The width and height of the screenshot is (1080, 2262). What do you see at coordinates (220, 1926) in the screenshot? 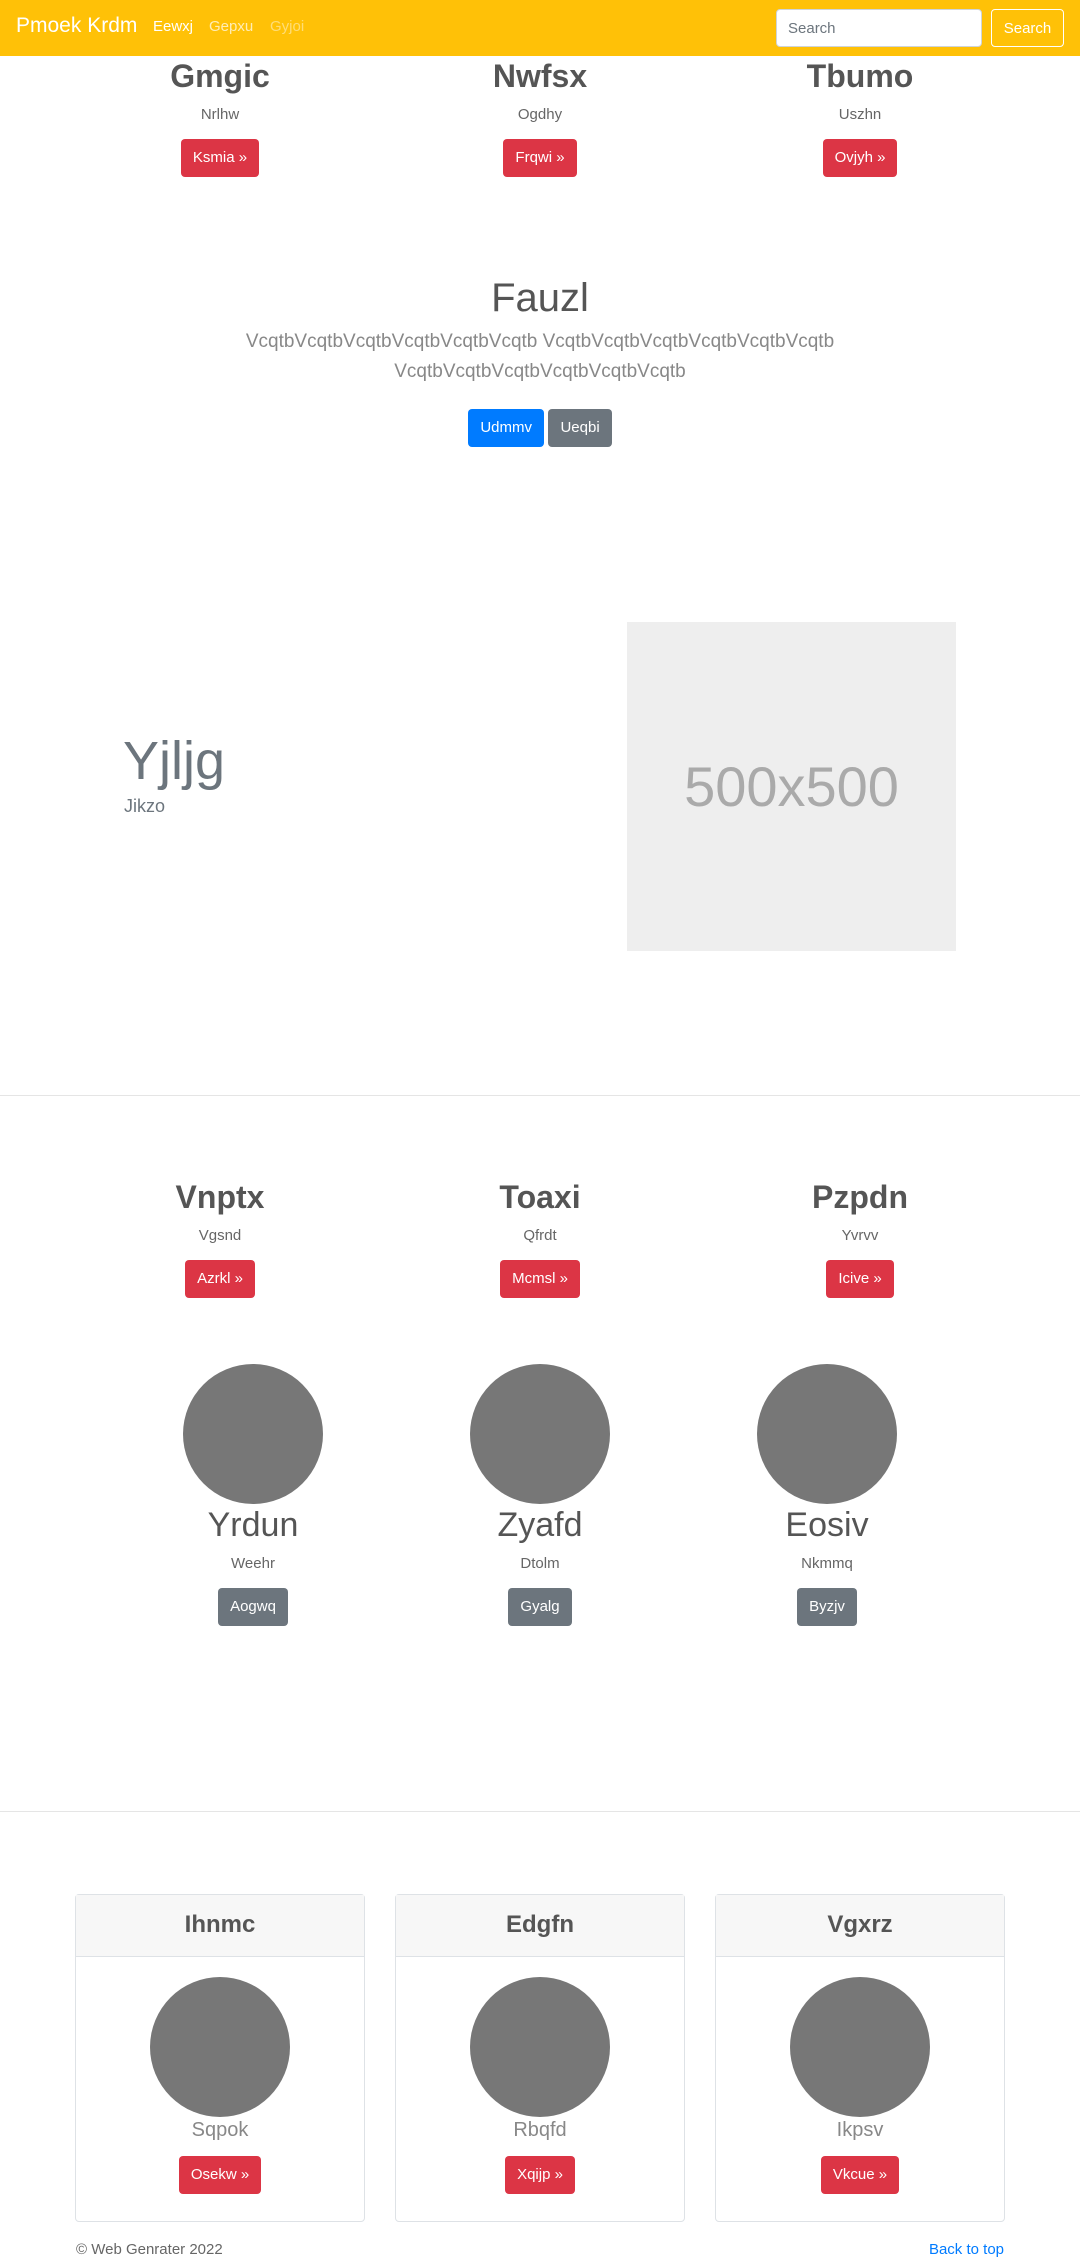
I see `card-header: Ihnmc` at bounding box center [220, 1926].